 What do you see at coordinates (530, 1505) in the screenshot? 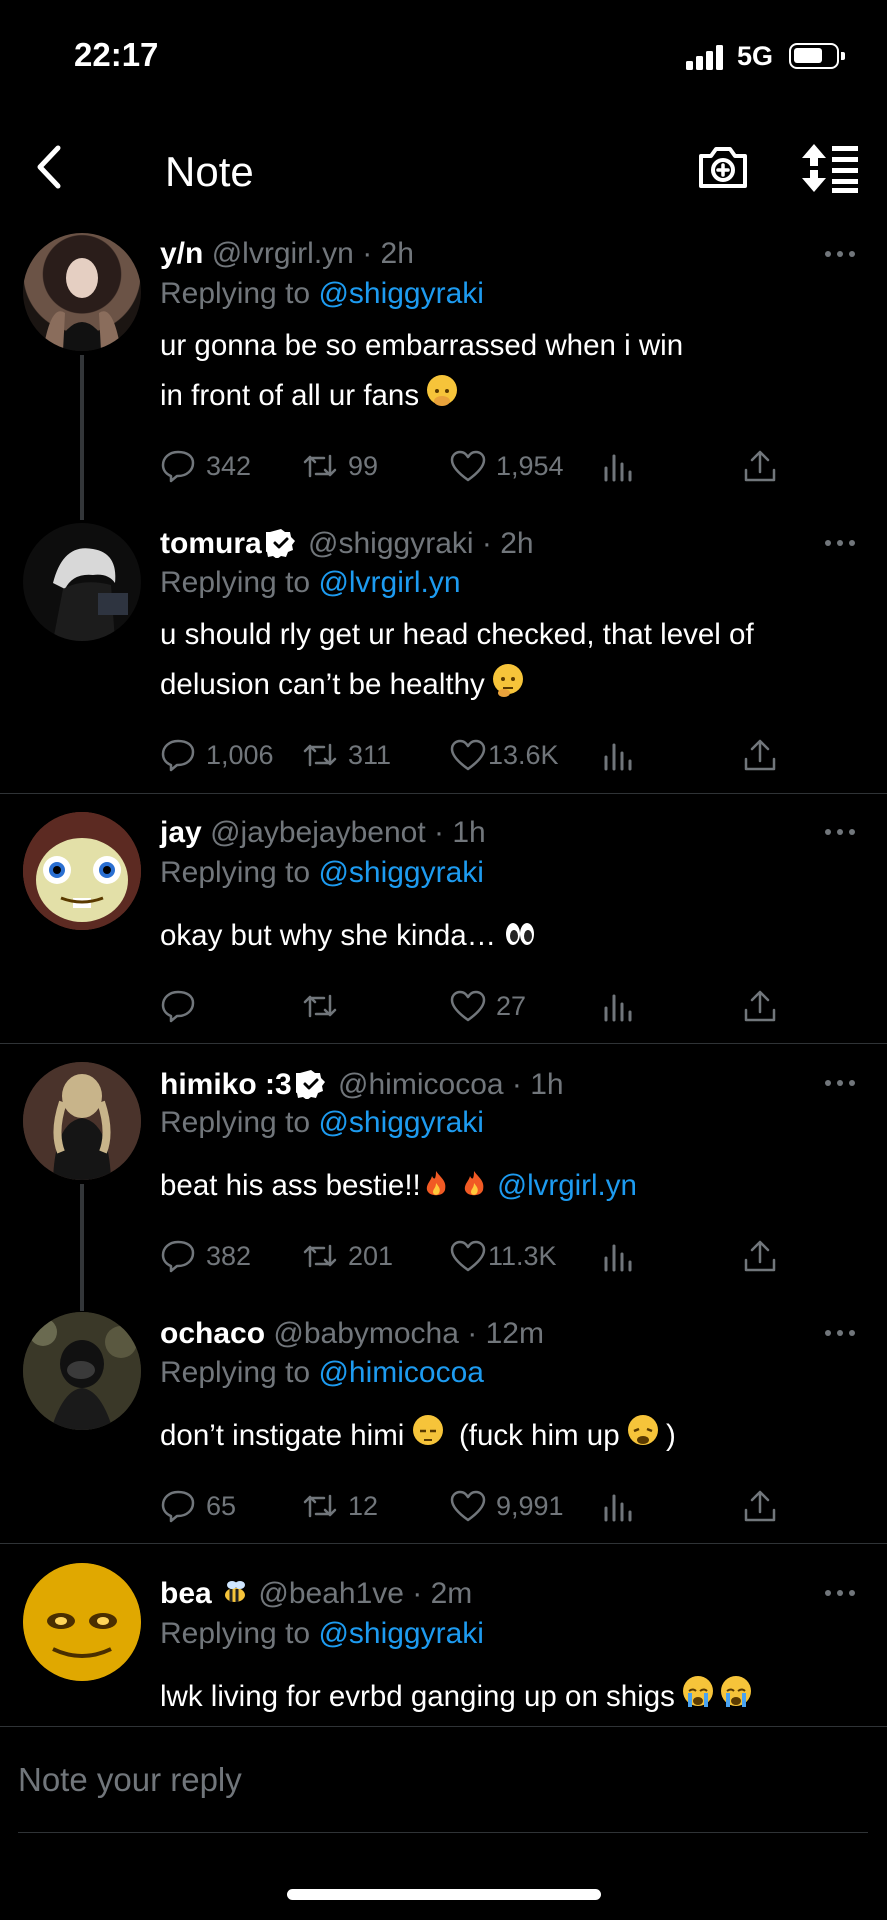
I see `like-count: 9,991` at bounding box center [530, 1505].